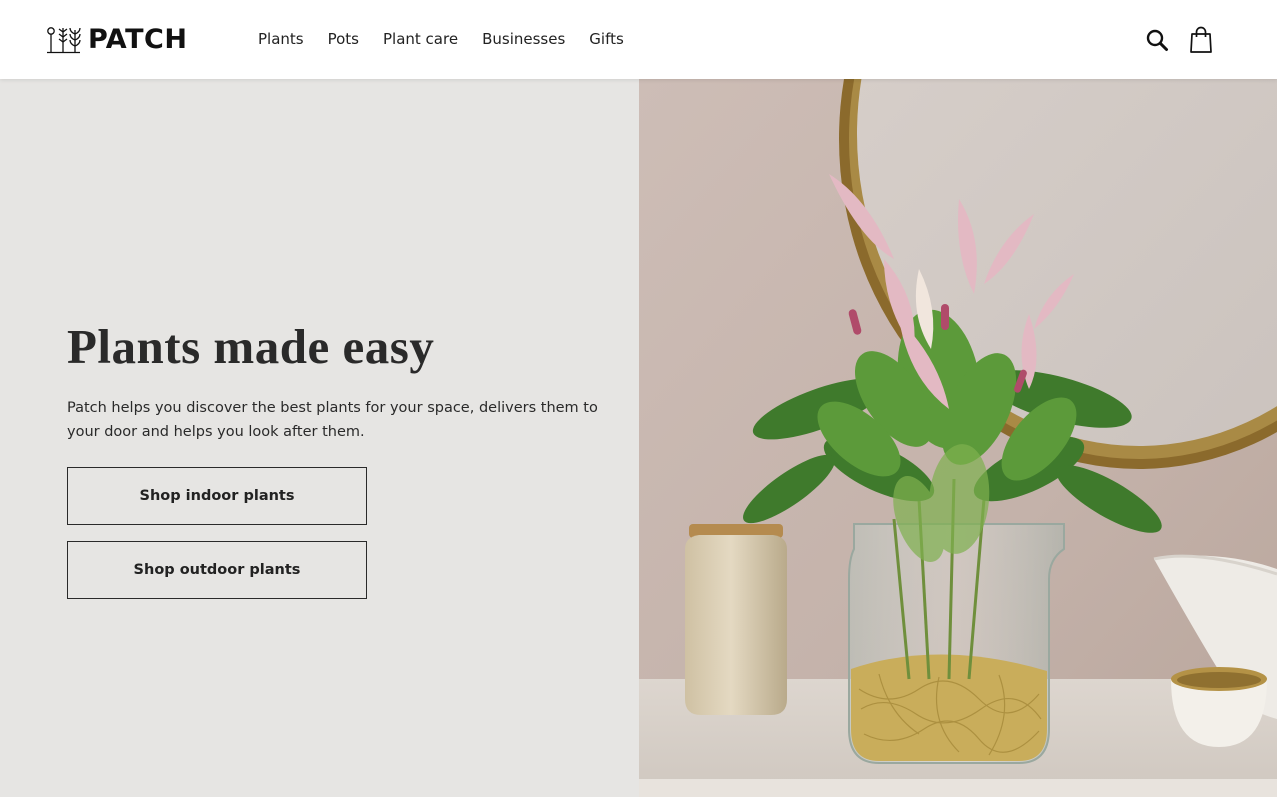 The image size is (1277, 797). I want to click on shopping-bag-button, so click(1201, 40).